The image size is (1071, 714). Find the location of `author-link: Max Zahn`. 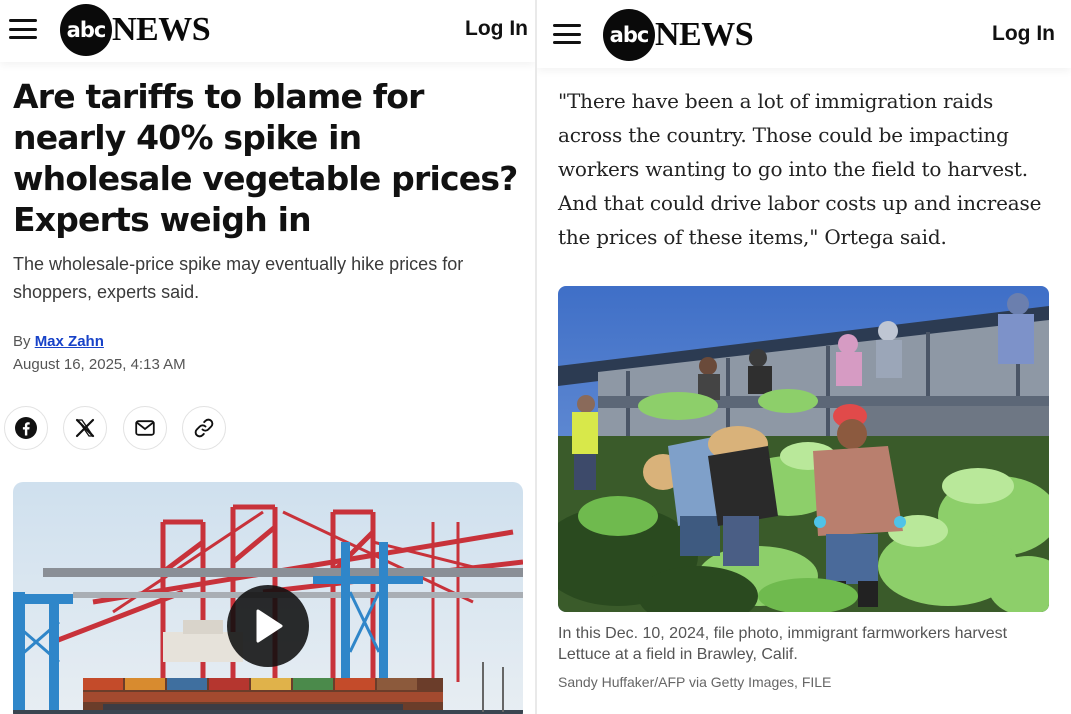

author-link: Max Zahn is located at coordinates (69, 341).